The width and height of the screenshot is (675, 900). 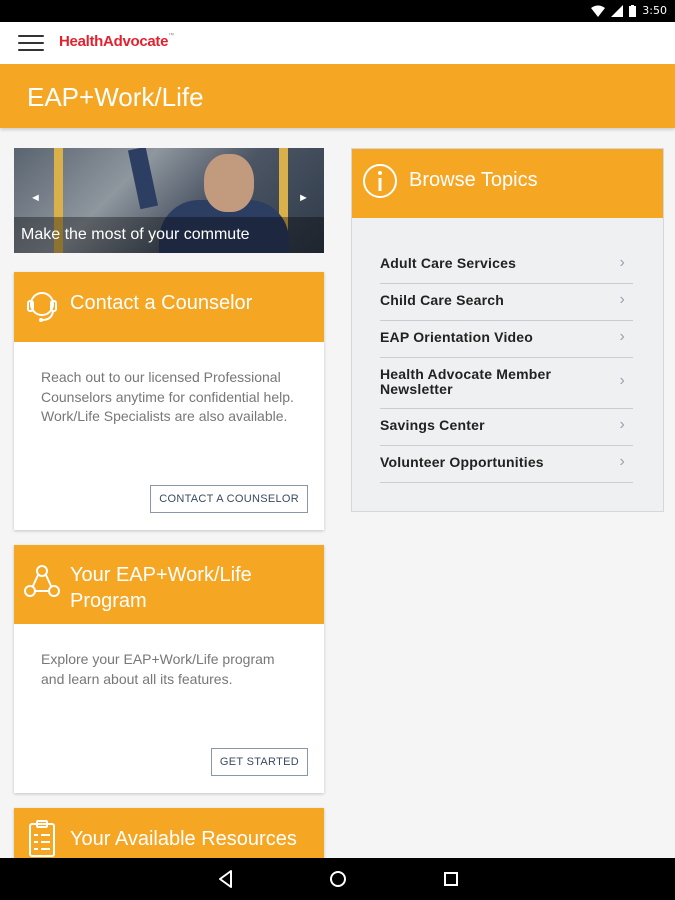 I want to click on card-header: Contact a Counselor, so click(x=169, y=307).